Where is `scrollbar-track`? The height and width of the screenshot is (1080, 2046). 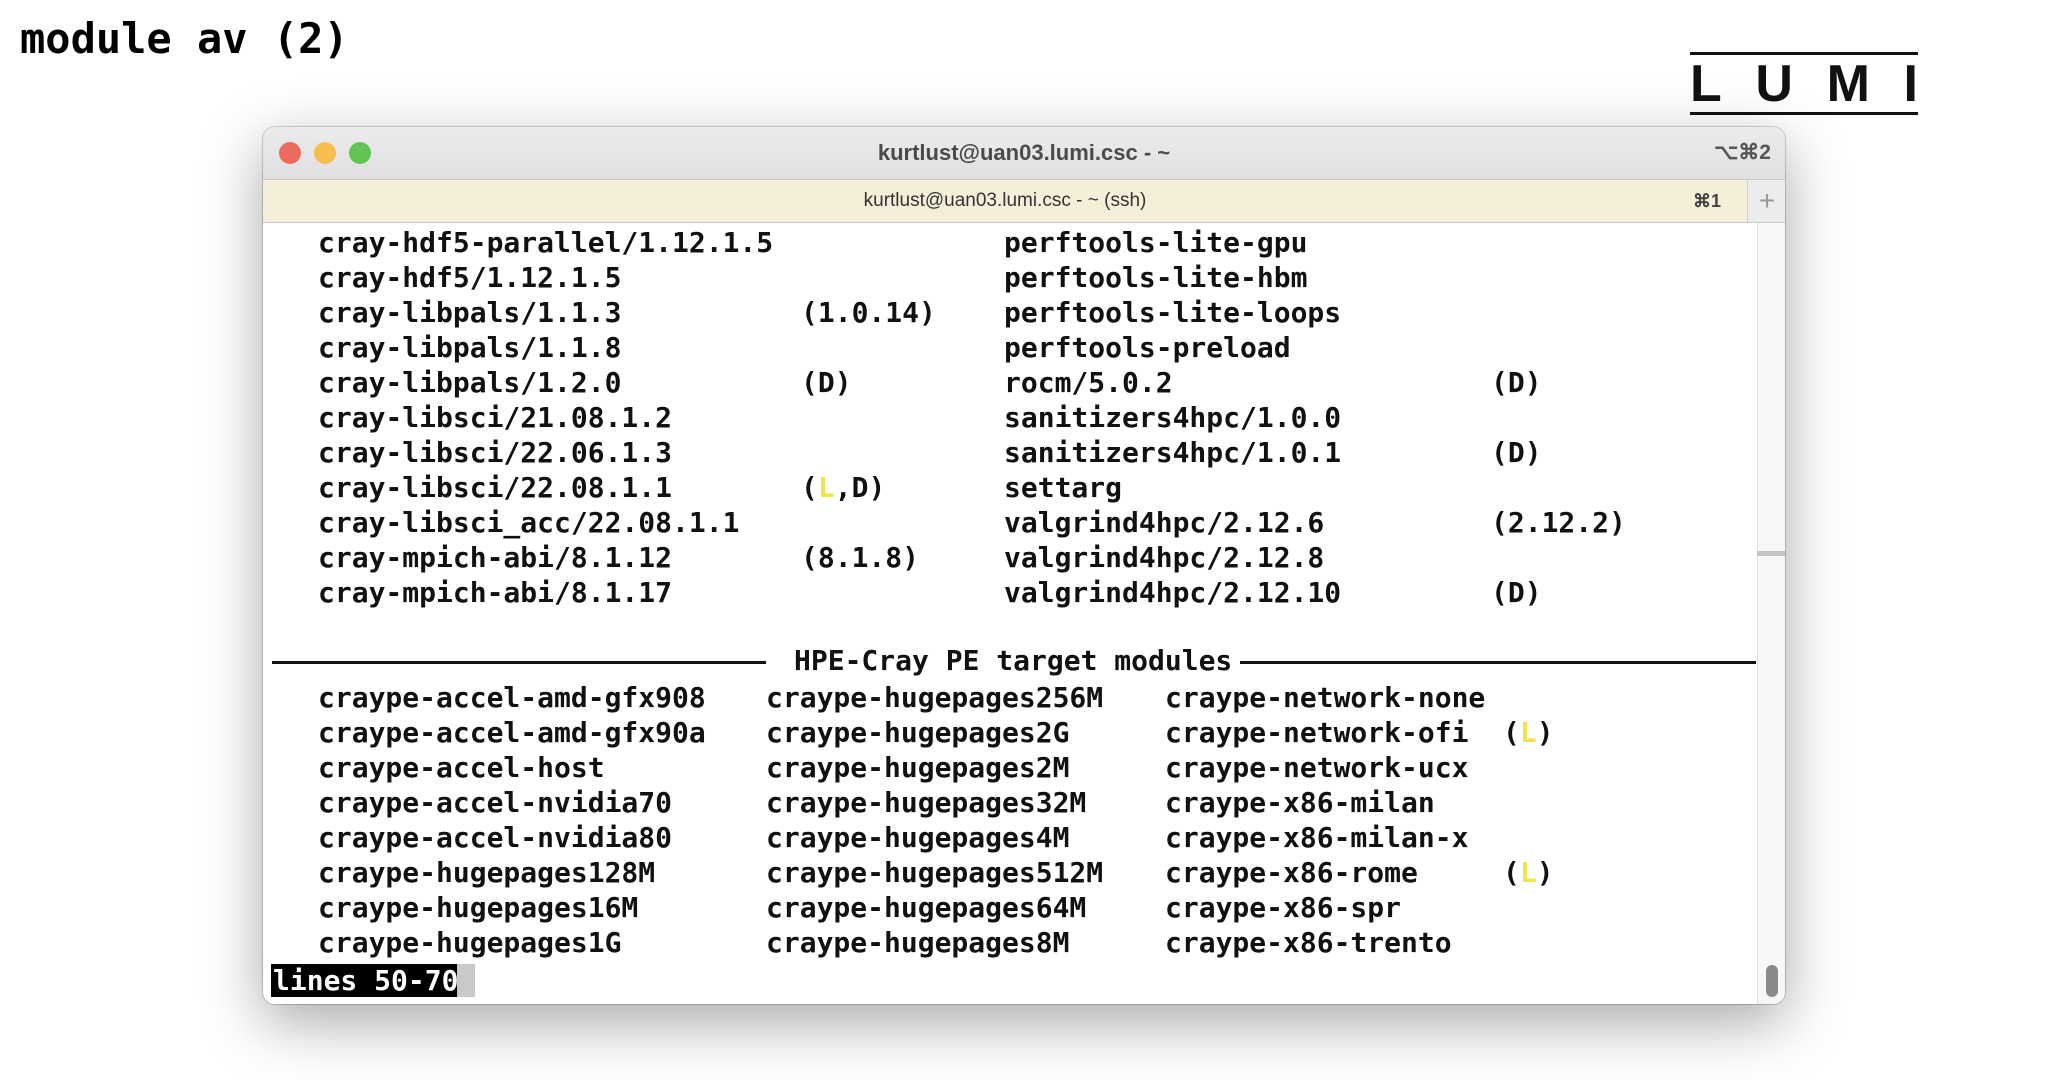
scrollbar-track is located at coordinates (1771, 613).